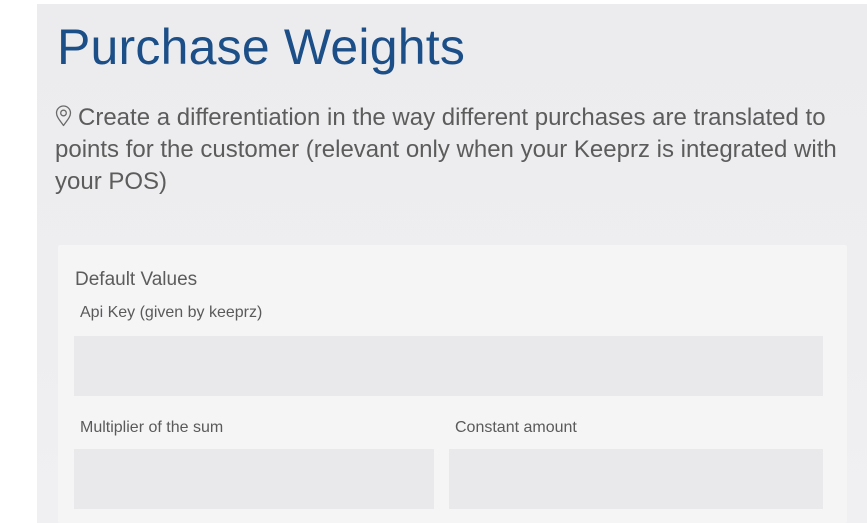 The width and height of the screenshot is (867, 523). I want to click on section-title: Default Values, so click(136, 279).